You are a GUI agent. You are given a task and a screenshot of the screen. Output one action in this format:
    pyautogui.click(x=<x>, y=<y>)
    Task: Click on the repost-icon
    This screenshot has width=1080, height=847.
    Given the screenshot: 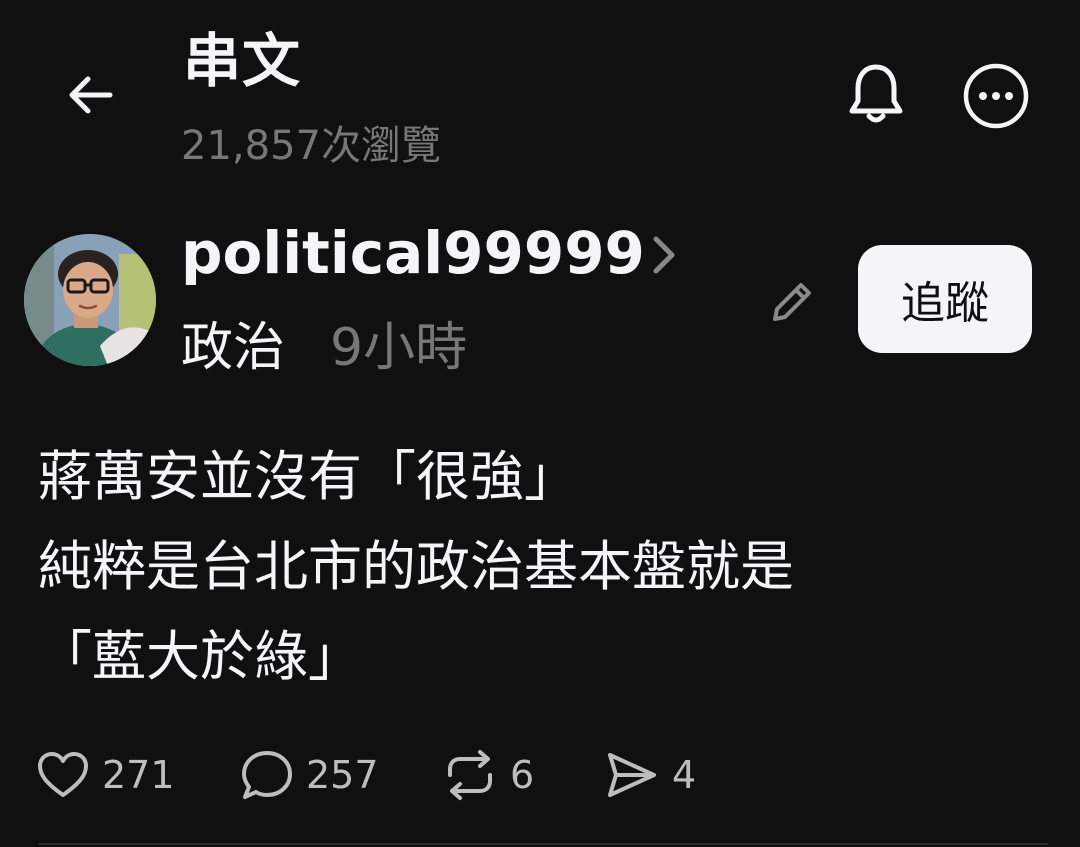 What is the action you would take?
    pyautogui.click(x=470, y=775)
    